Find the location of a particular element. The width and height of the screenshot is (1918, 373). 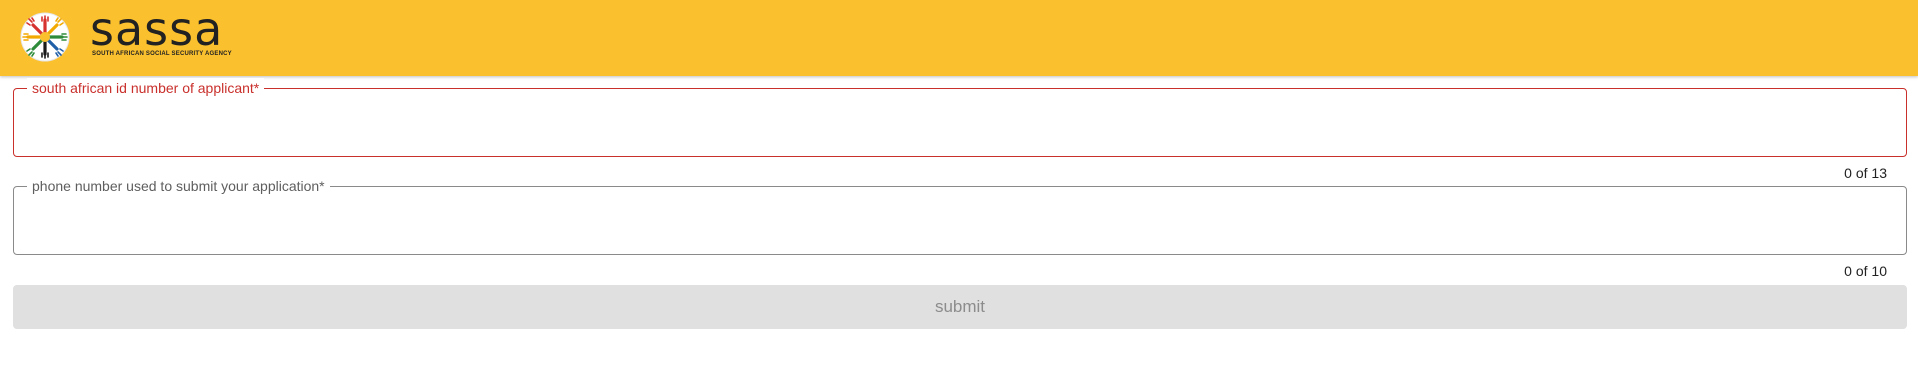

brand-subtitle: SOUTH AFRICAN SOCIAL SECURITY AGENCY is located at coordinates (162, 54).